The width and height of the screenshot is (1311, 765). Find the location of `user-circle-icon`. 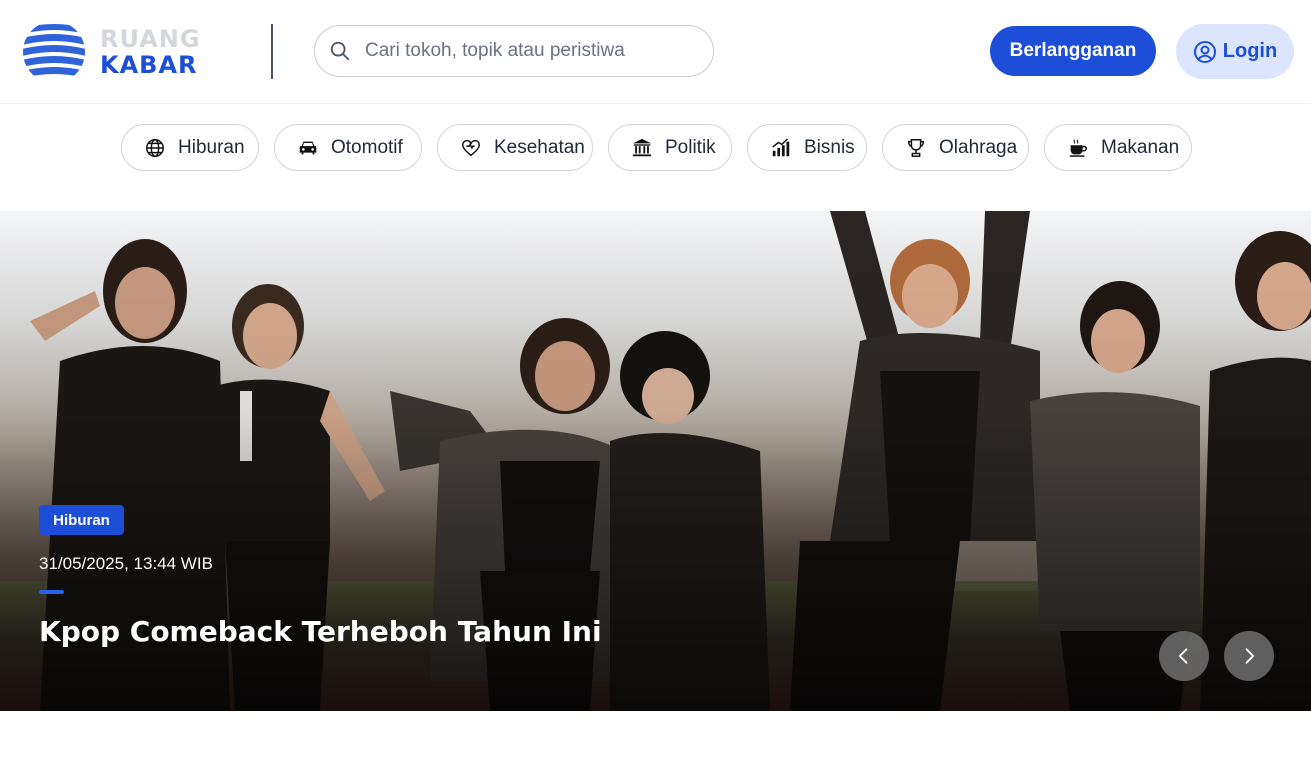

user-circle-icon is located at coordinates (1204, 51).